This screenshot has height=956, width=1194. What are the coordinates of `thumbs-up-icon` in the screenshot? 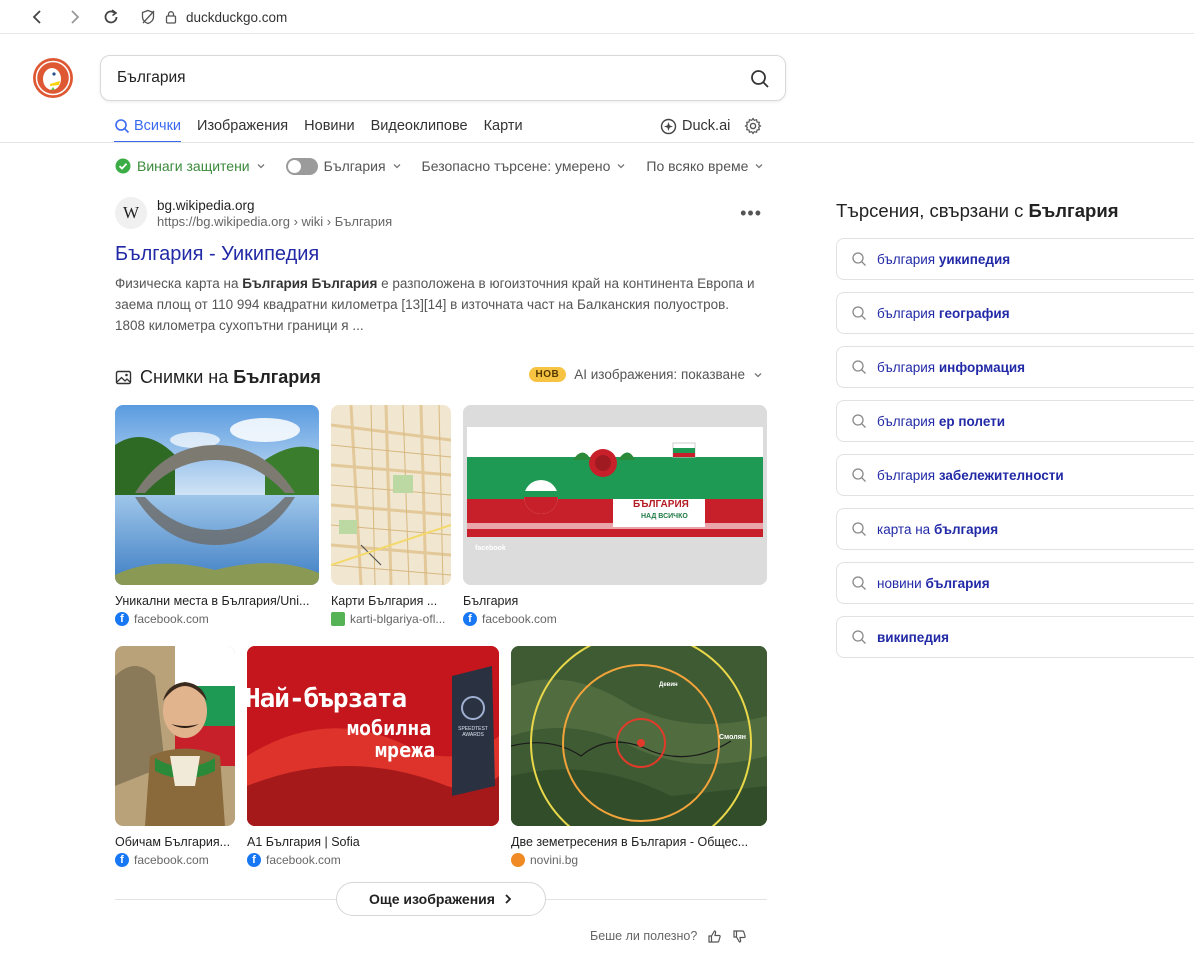 It's located at (714, 936).